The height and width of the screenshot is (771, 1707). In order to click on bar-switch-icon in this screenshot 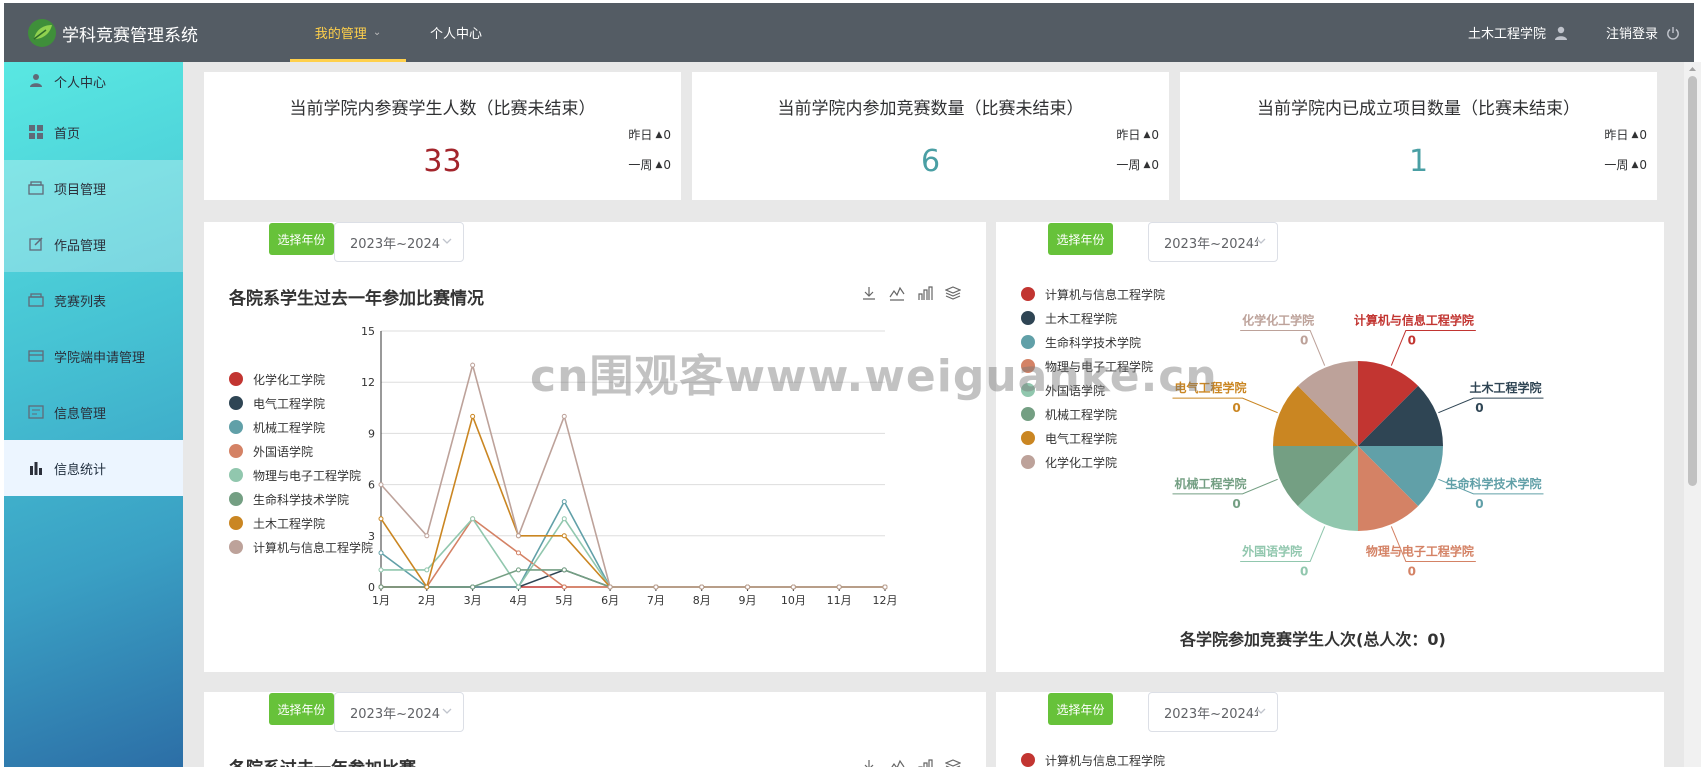, I will do `click(925, 761)`.